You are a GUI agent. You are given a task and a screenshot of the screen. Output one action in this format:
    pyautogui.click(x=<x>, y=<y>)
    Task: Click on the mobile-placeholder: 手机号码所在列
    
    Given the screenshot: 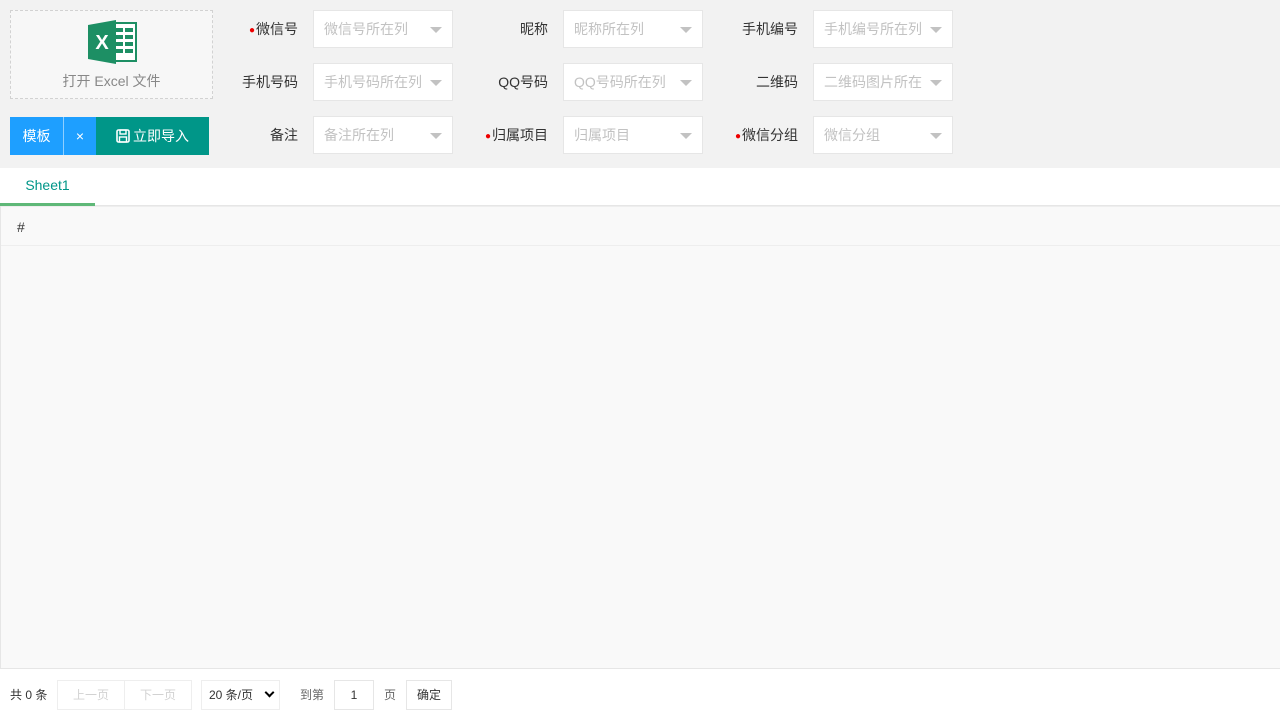 What is the action you would take?
    pyautogui.click(x=373, y=82)
    